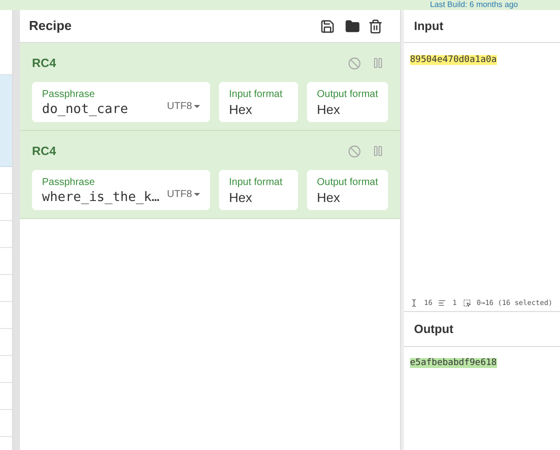 Image resolution: width=560 pixels, height=450 pixels. Describe the element at coordinates (453, 60) in the screenshot. I see `input-text: 89504e470d0a1a0a` at that location.